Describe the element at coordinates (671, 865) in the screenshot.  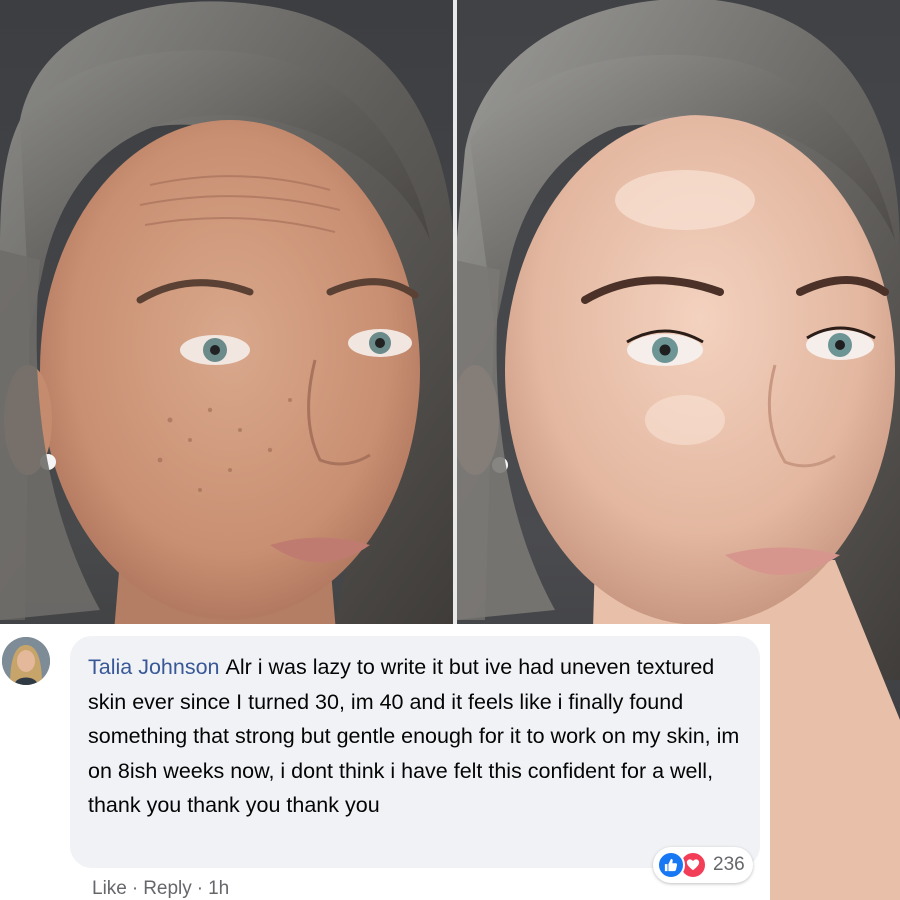
I see `thumbs-up-icon` at that location.